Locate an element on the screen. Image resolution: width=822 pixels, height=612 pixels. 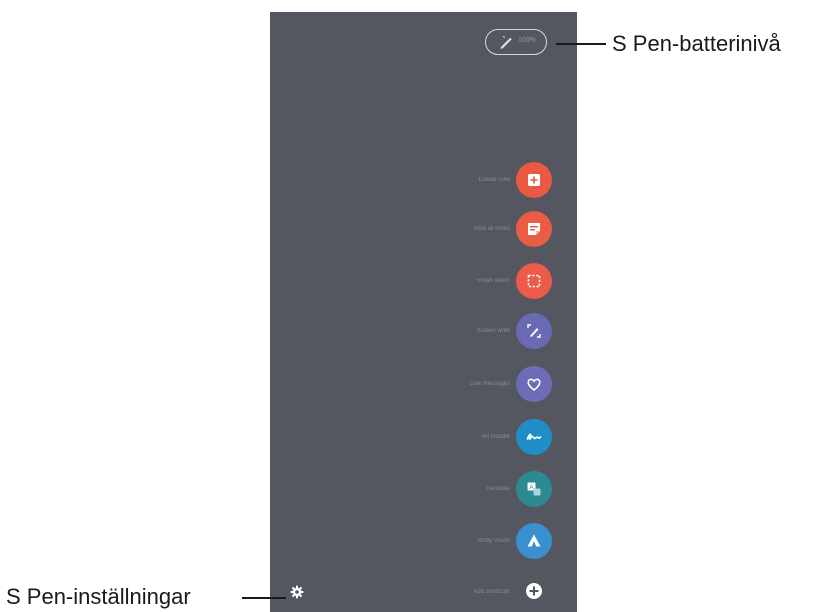
menu-item-label: Translate is located at coordinates (497, 489).